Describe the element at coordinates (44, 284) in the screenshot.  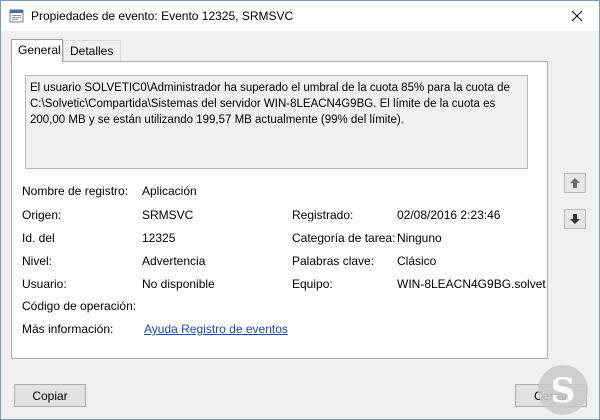
I see `user-label: Usuario:` at that location.